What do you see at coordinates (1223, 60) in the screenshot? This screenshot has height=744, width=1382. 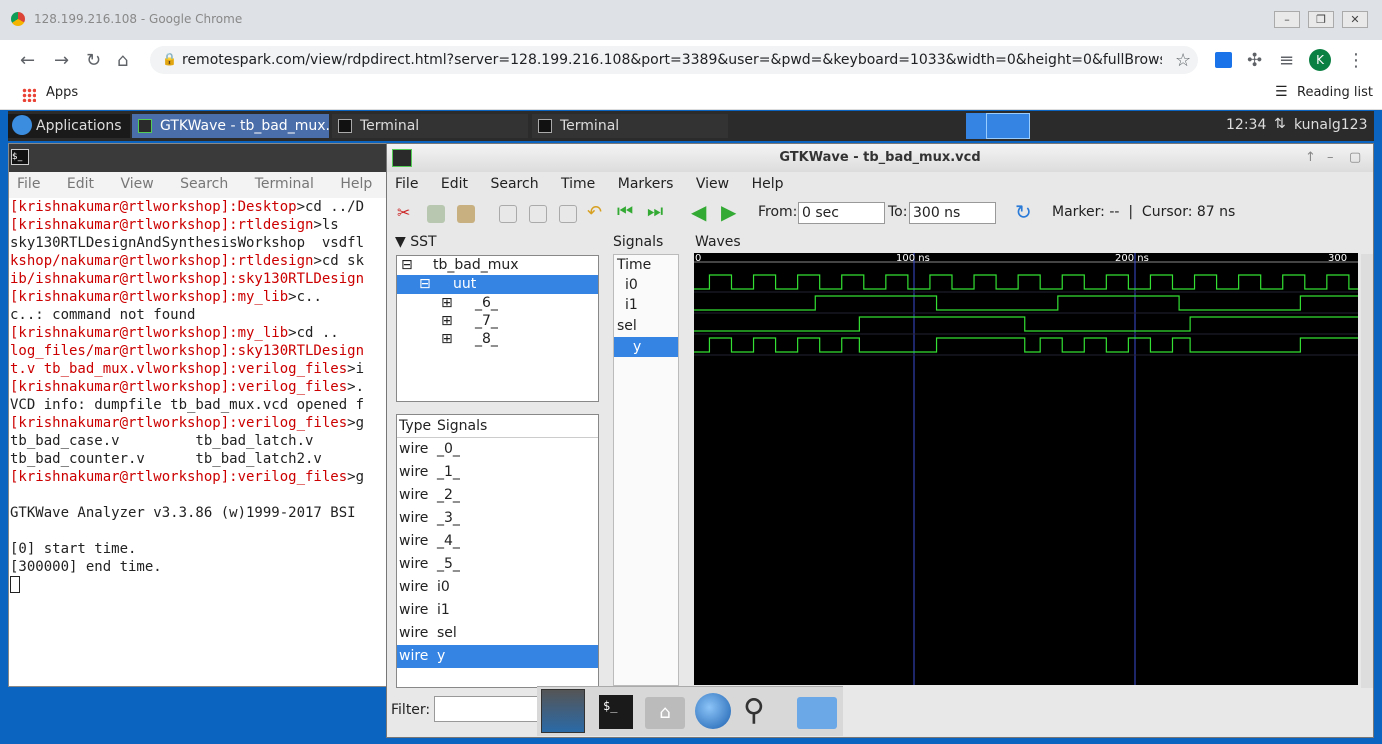 I see `extension-icon` at bounding box center [1223, 60].